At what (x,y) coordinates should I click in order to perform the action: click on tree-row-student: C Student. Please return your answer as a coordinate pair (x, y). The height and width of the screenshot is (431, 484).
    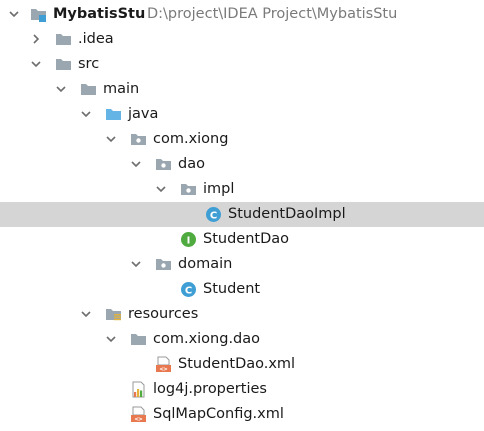
    Looking at the image, I should click on (242, 289).